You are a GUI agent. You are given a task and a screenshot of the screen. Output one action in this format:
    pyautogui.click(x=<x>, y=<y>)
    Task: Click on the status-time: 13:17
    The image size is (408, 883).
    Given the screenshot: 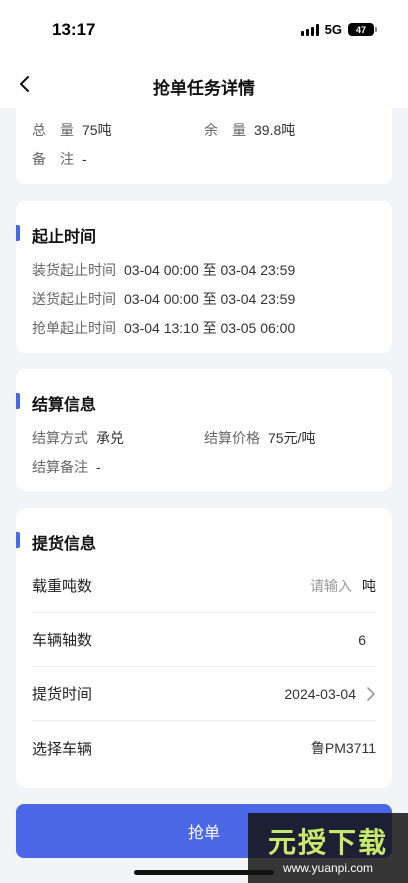 What is the action you would take?
    pyautogui.click(x=74, y=29)
    